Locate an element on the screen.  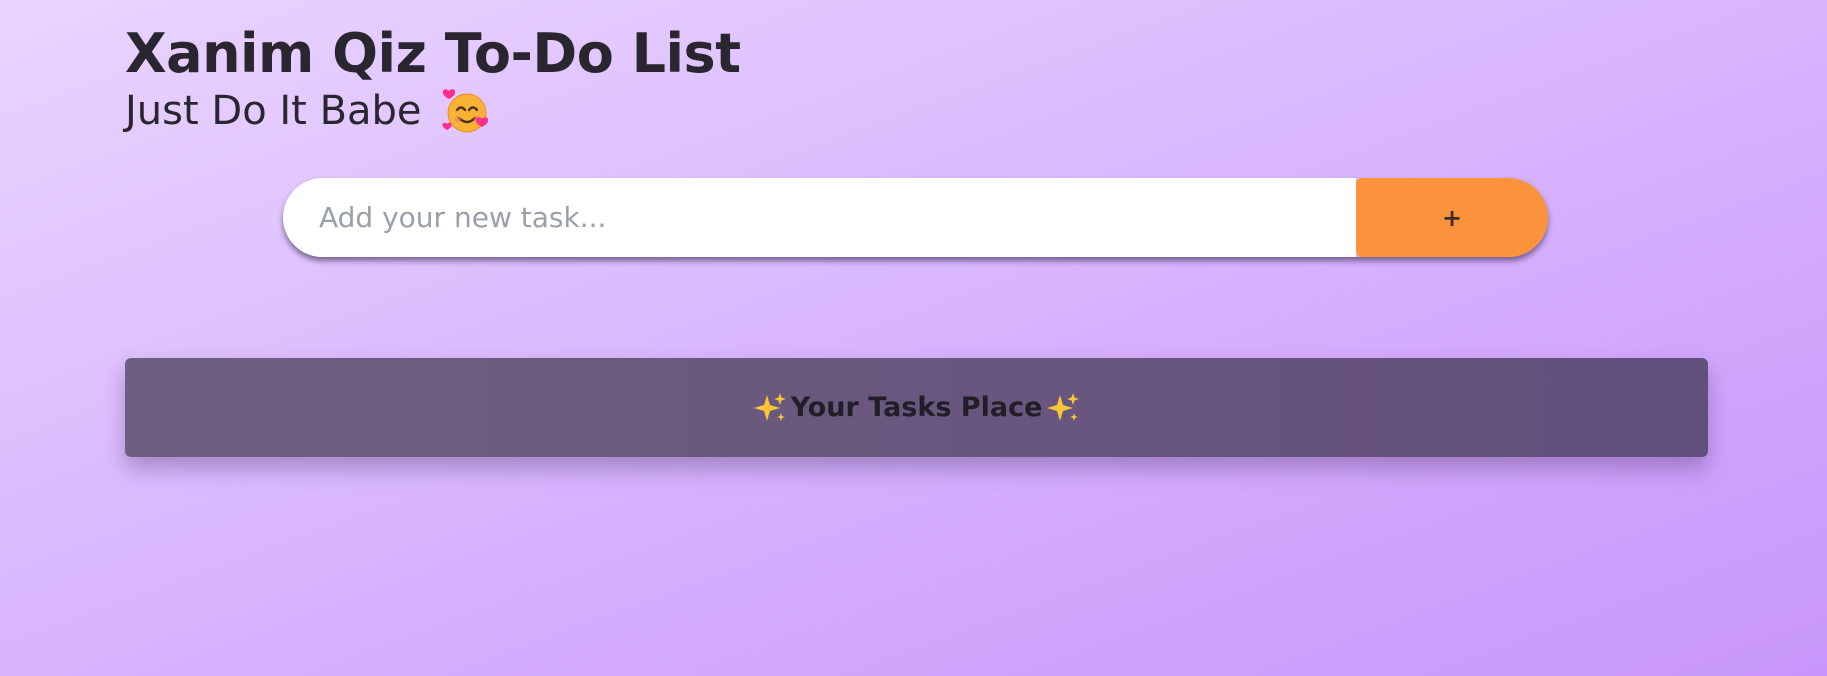
add-task-button: + is located at coordinates (1452, 217).